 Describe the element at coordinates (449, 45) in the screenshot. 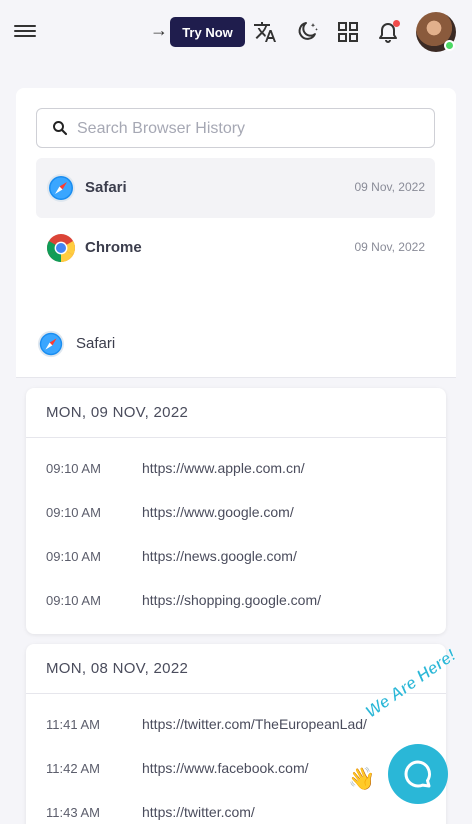

I see `online-status-indicator` at that location.